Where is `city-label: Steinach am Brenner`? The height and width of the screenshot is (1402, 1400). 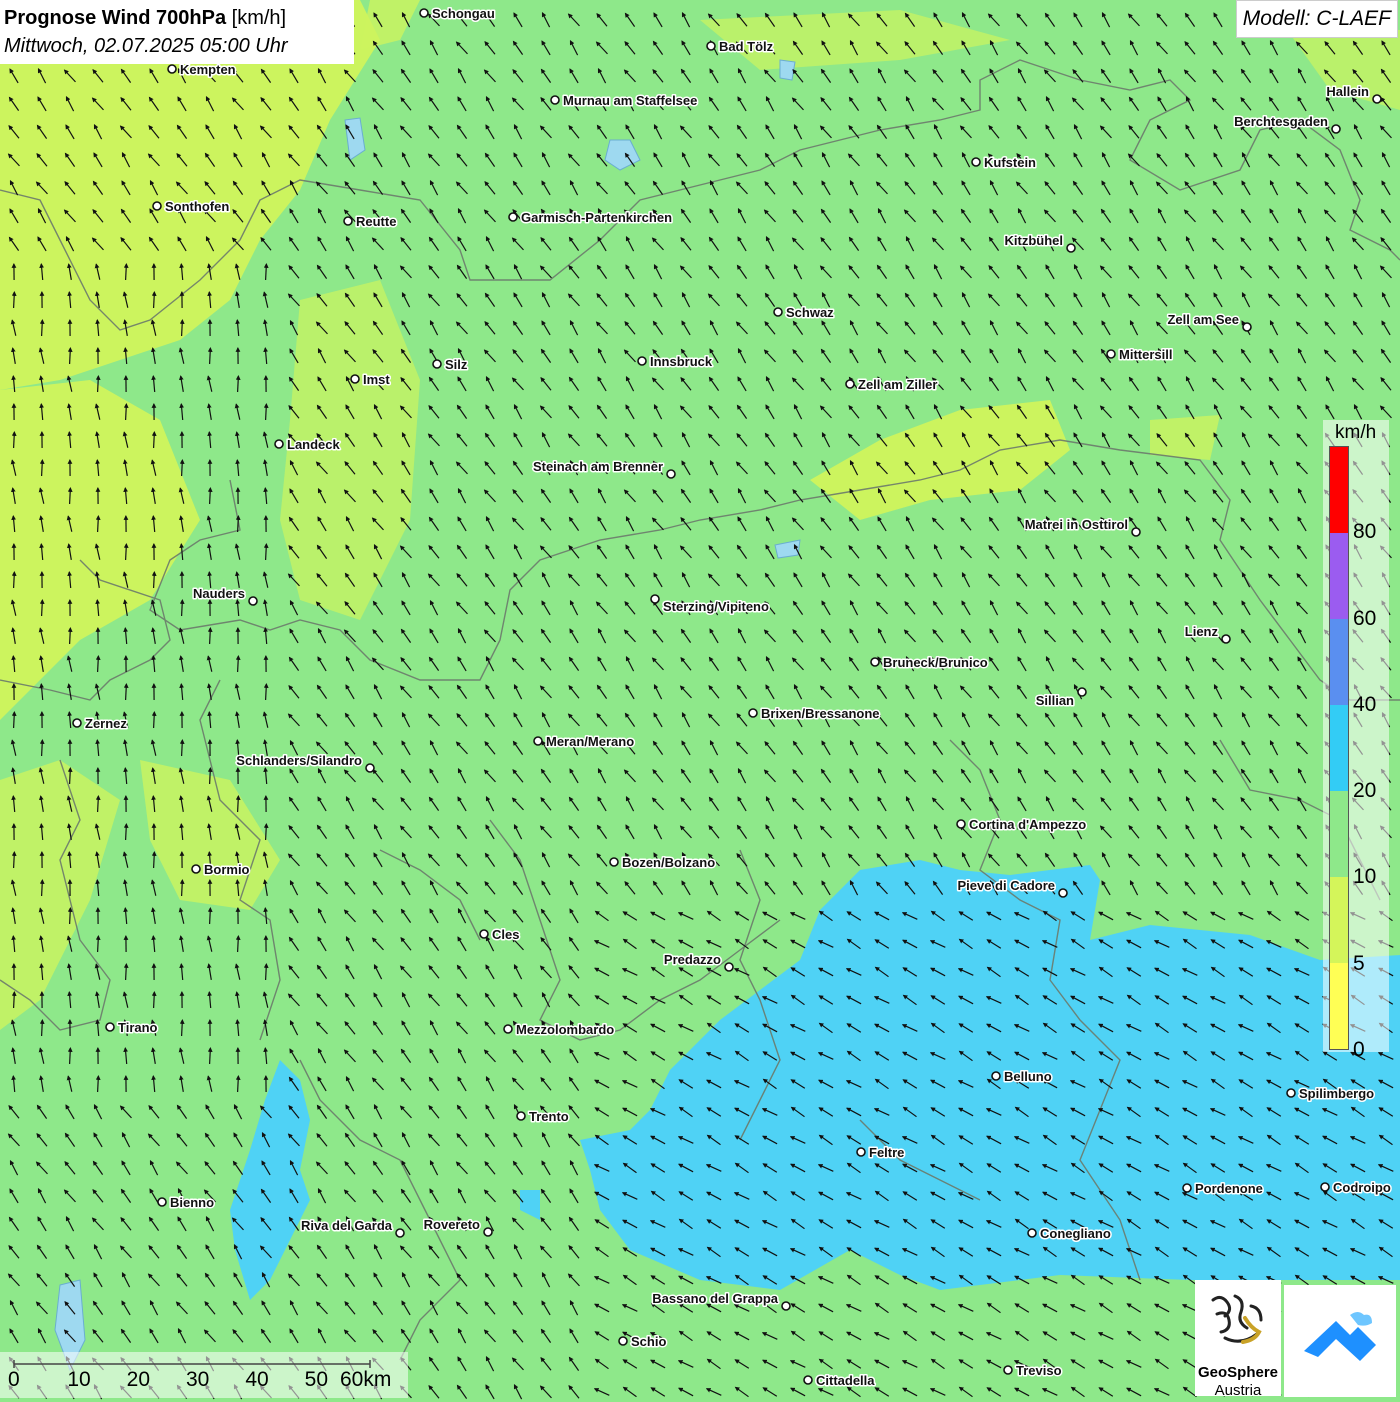
city-label: Steinach am Brenner is located at coordinates (598, 466).